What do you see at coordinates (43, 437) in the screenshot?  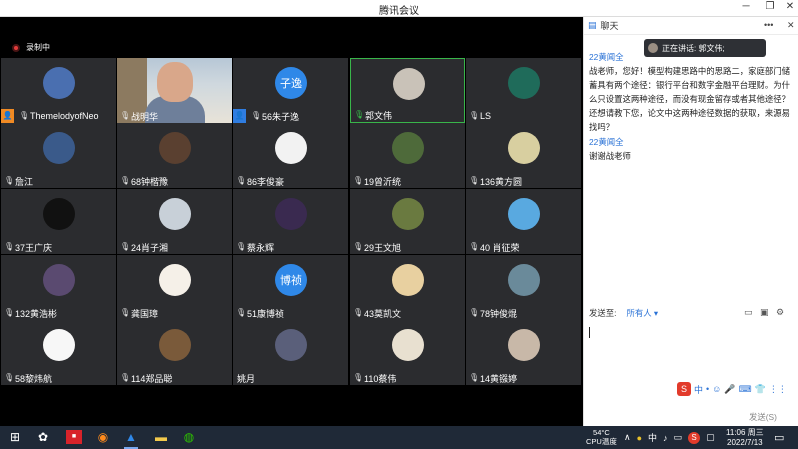 I see `app-pinwheel-icon: ✿` at bounding box center [43, 437].